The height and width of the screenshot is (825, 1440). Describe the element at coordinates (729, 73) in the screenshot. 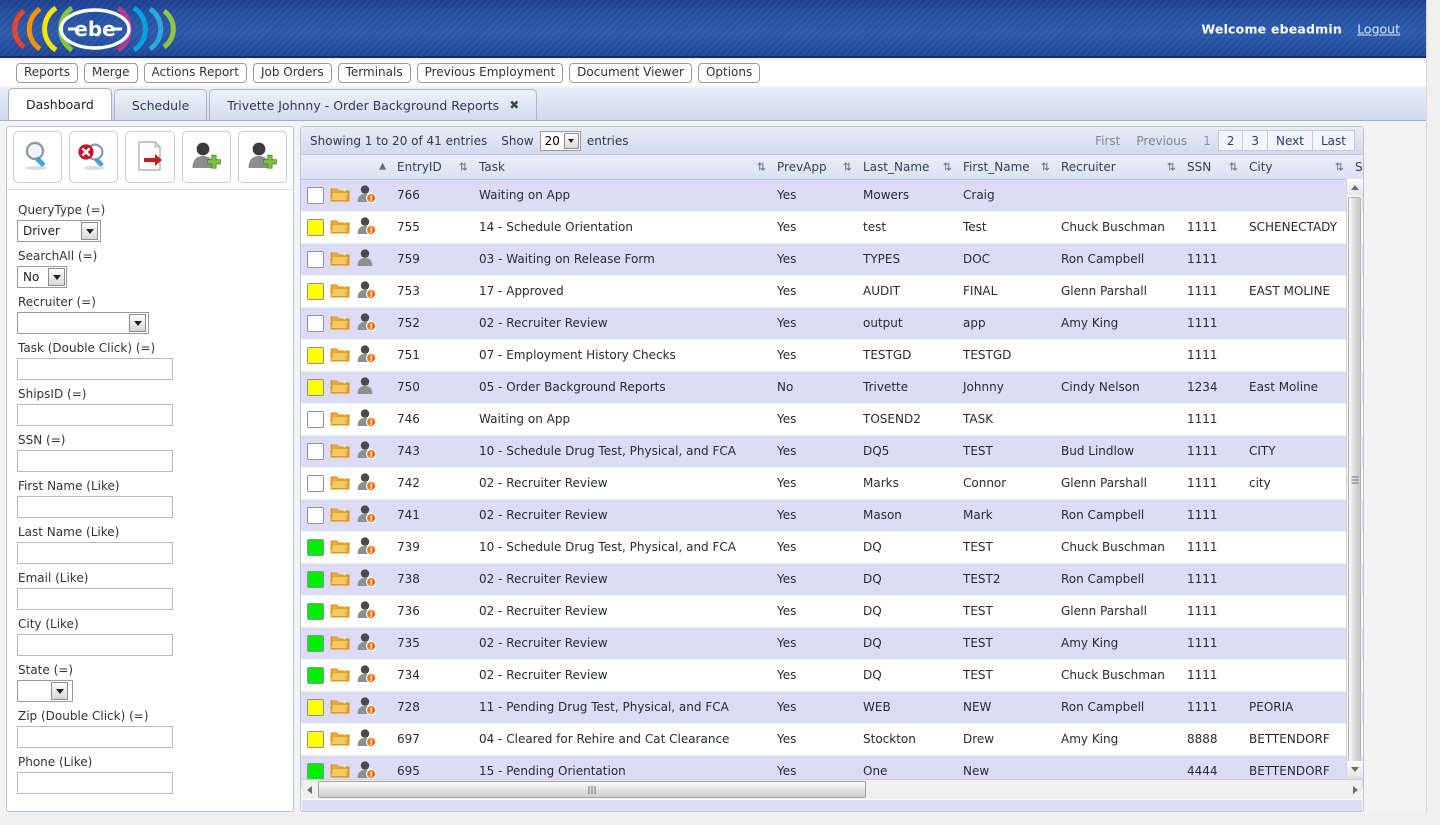

I see `menu-button-options: Options` at that location.